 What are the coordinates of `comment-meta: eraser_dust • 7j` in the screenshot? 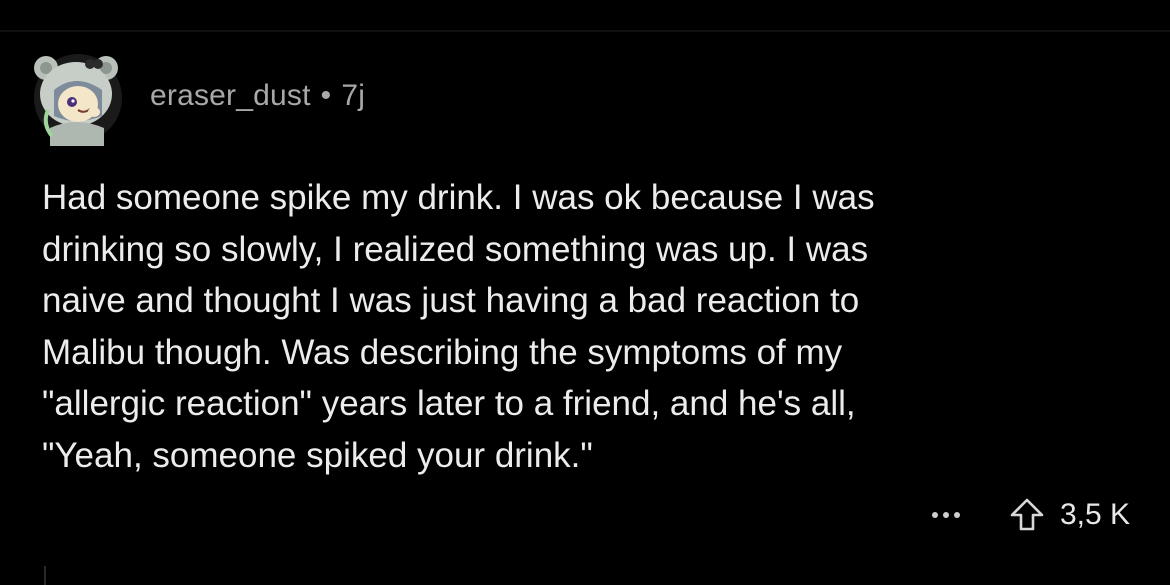 It's located at (257, 96).